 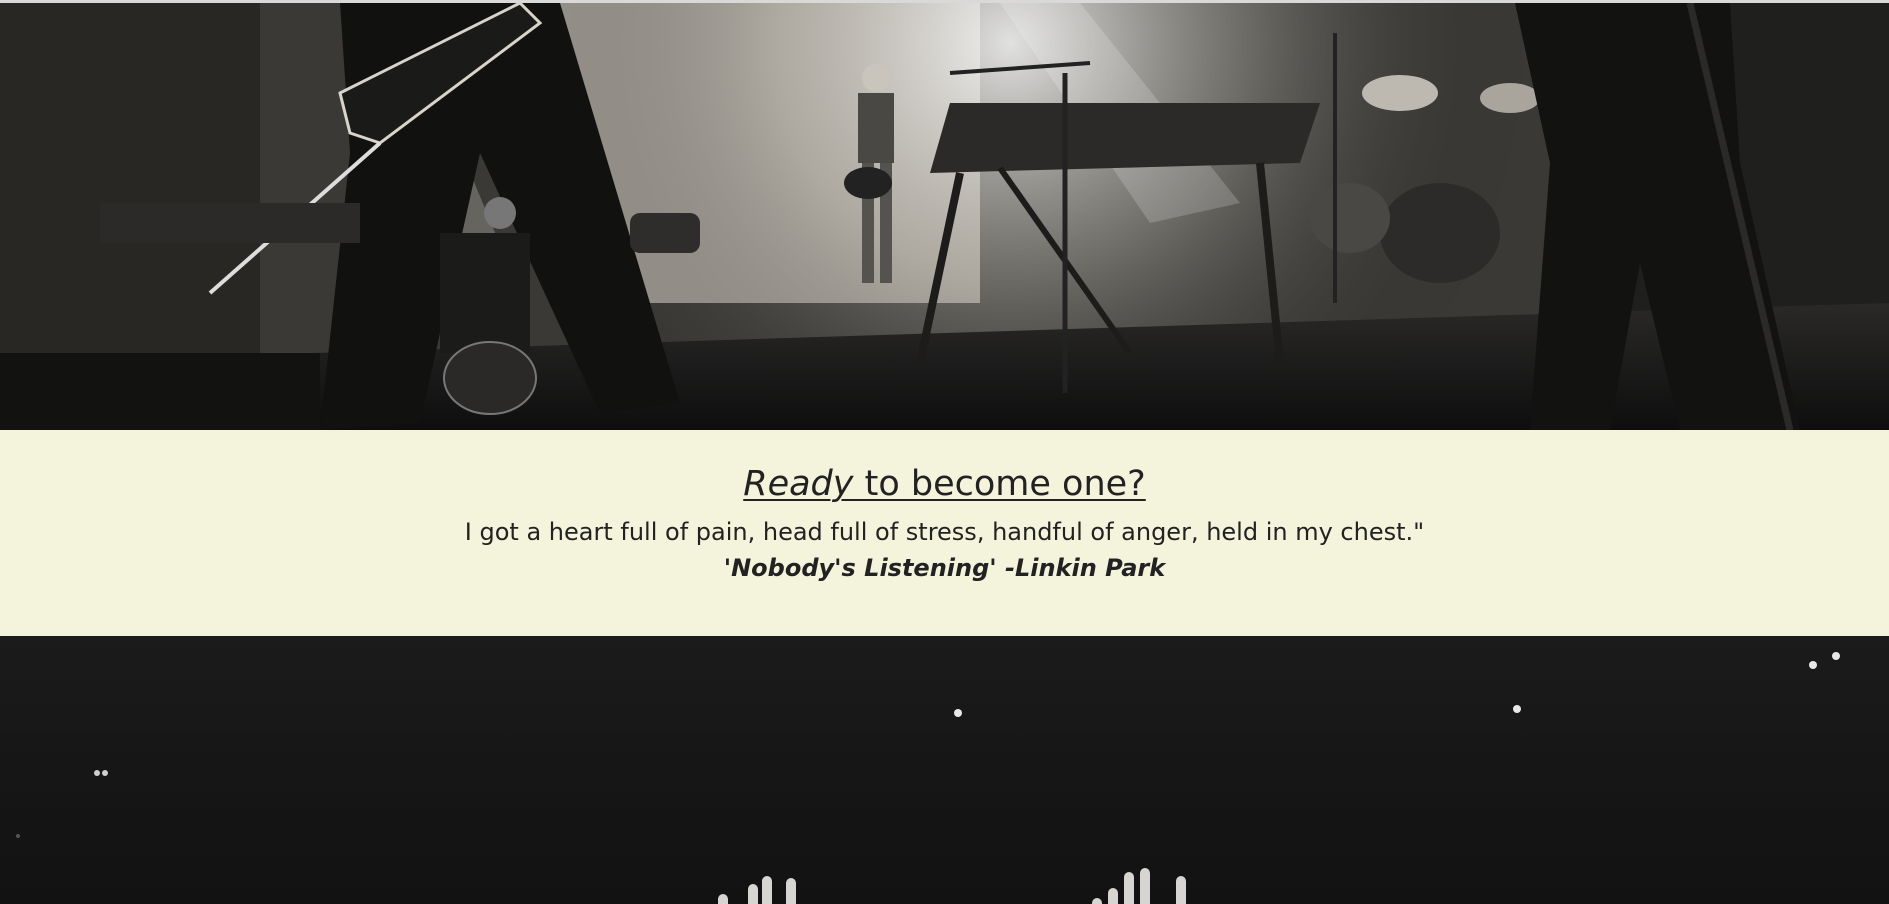 I want to click on headline-rest: to become one?, so click(x=999, y=484).